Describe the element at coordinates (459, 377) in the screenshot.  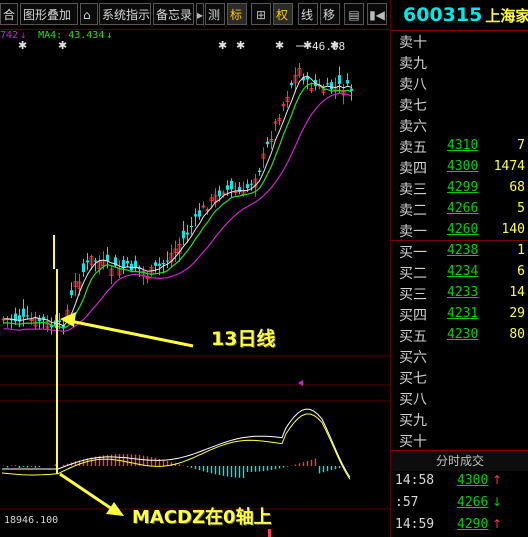
I see `orderbook-buy-row: 买七` at that location.